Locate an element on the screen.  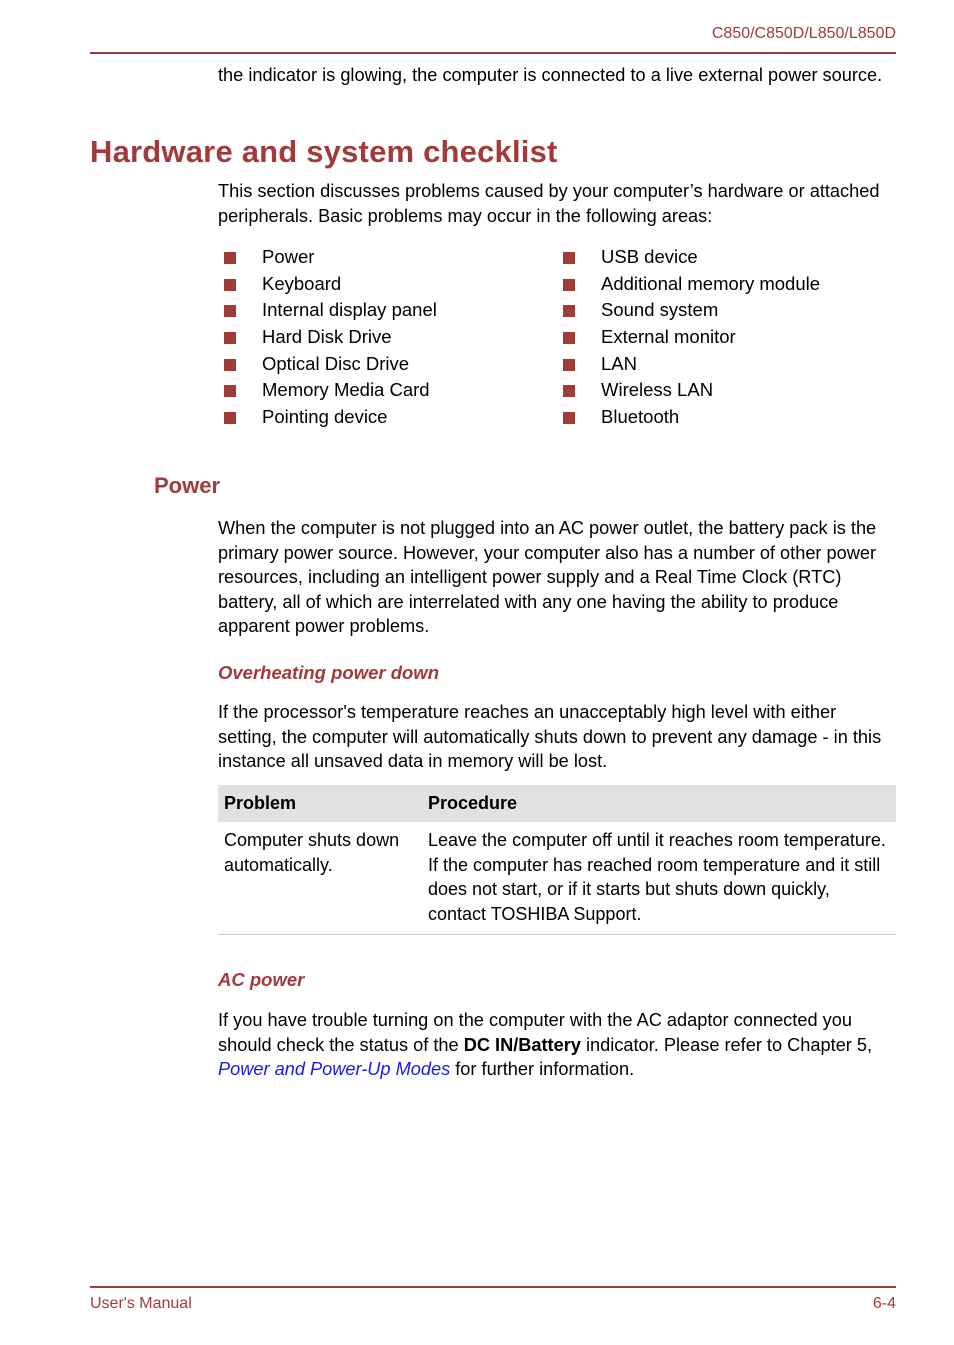
list-item: External monitor is located at coordinates (688, 337).